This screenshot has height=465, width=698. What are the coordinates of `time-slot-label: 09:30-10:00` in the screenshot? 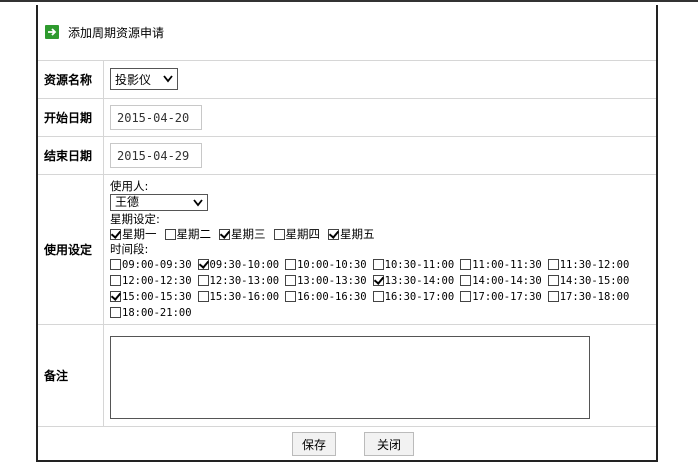 It's located at (244, 265).